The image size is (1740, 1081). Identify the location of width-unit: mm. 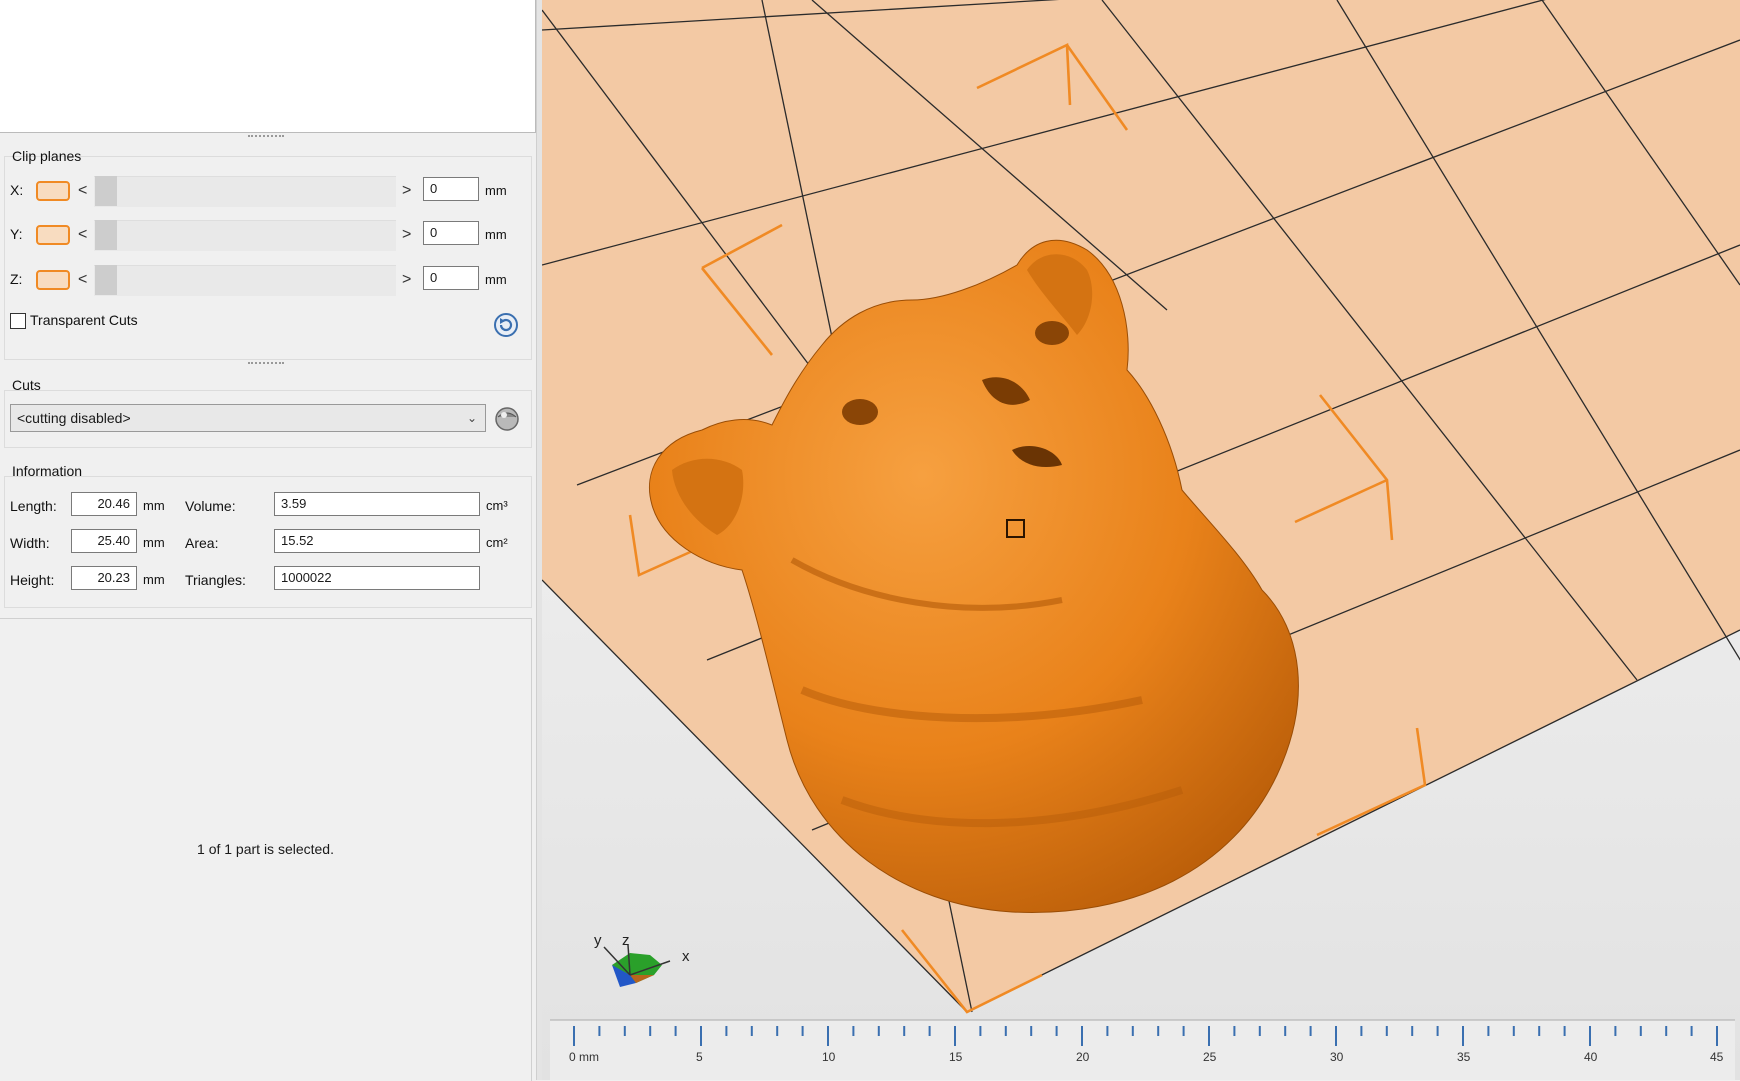
(154, 542).